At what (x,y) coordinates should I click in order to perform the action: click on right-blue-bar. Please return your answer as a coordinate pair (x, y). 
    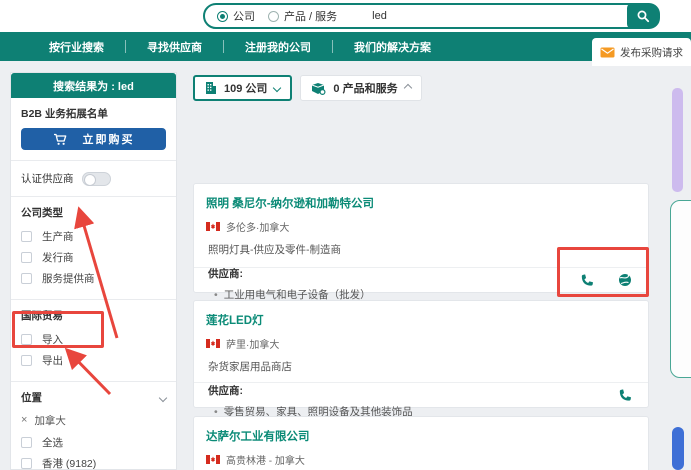
    Looking at the image, I should click on (678, 448).